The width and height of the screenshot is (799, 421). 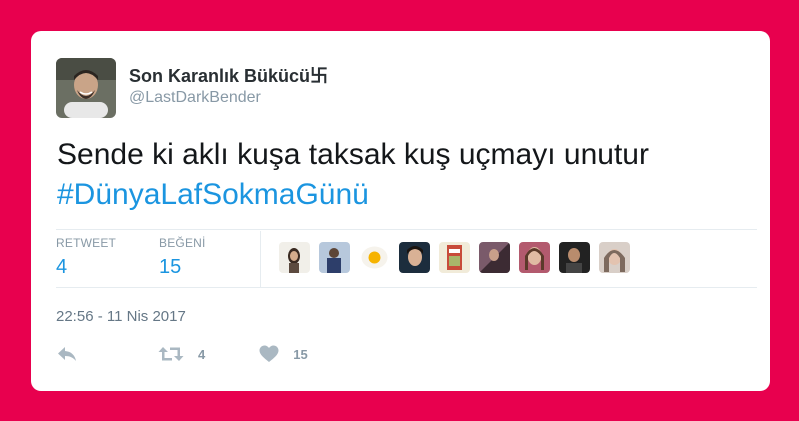 What do you see at coordinates (121, 316) in the screenshot?
I see `tweet-timestamp: 22:56 - 11 Nis 2017` at bounding box center [121, 316].